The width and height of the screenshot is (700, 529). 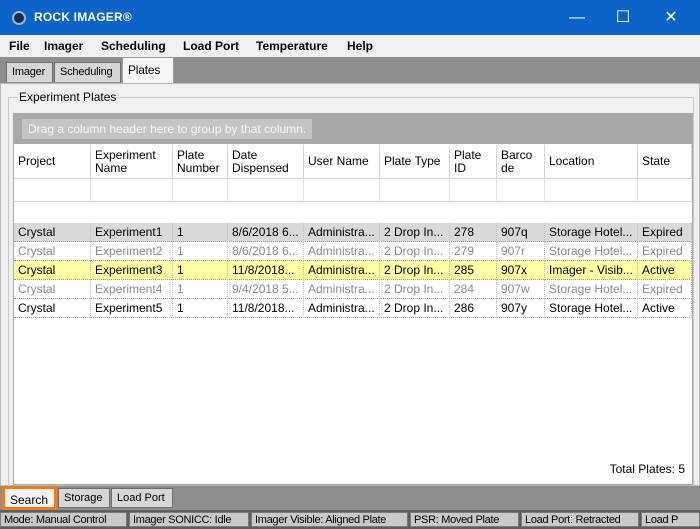 What do you see at coordinates (132, 270) in the screenshot?
I see `cell-experiment-name: Experiment3` at bounding box center [132, 270].